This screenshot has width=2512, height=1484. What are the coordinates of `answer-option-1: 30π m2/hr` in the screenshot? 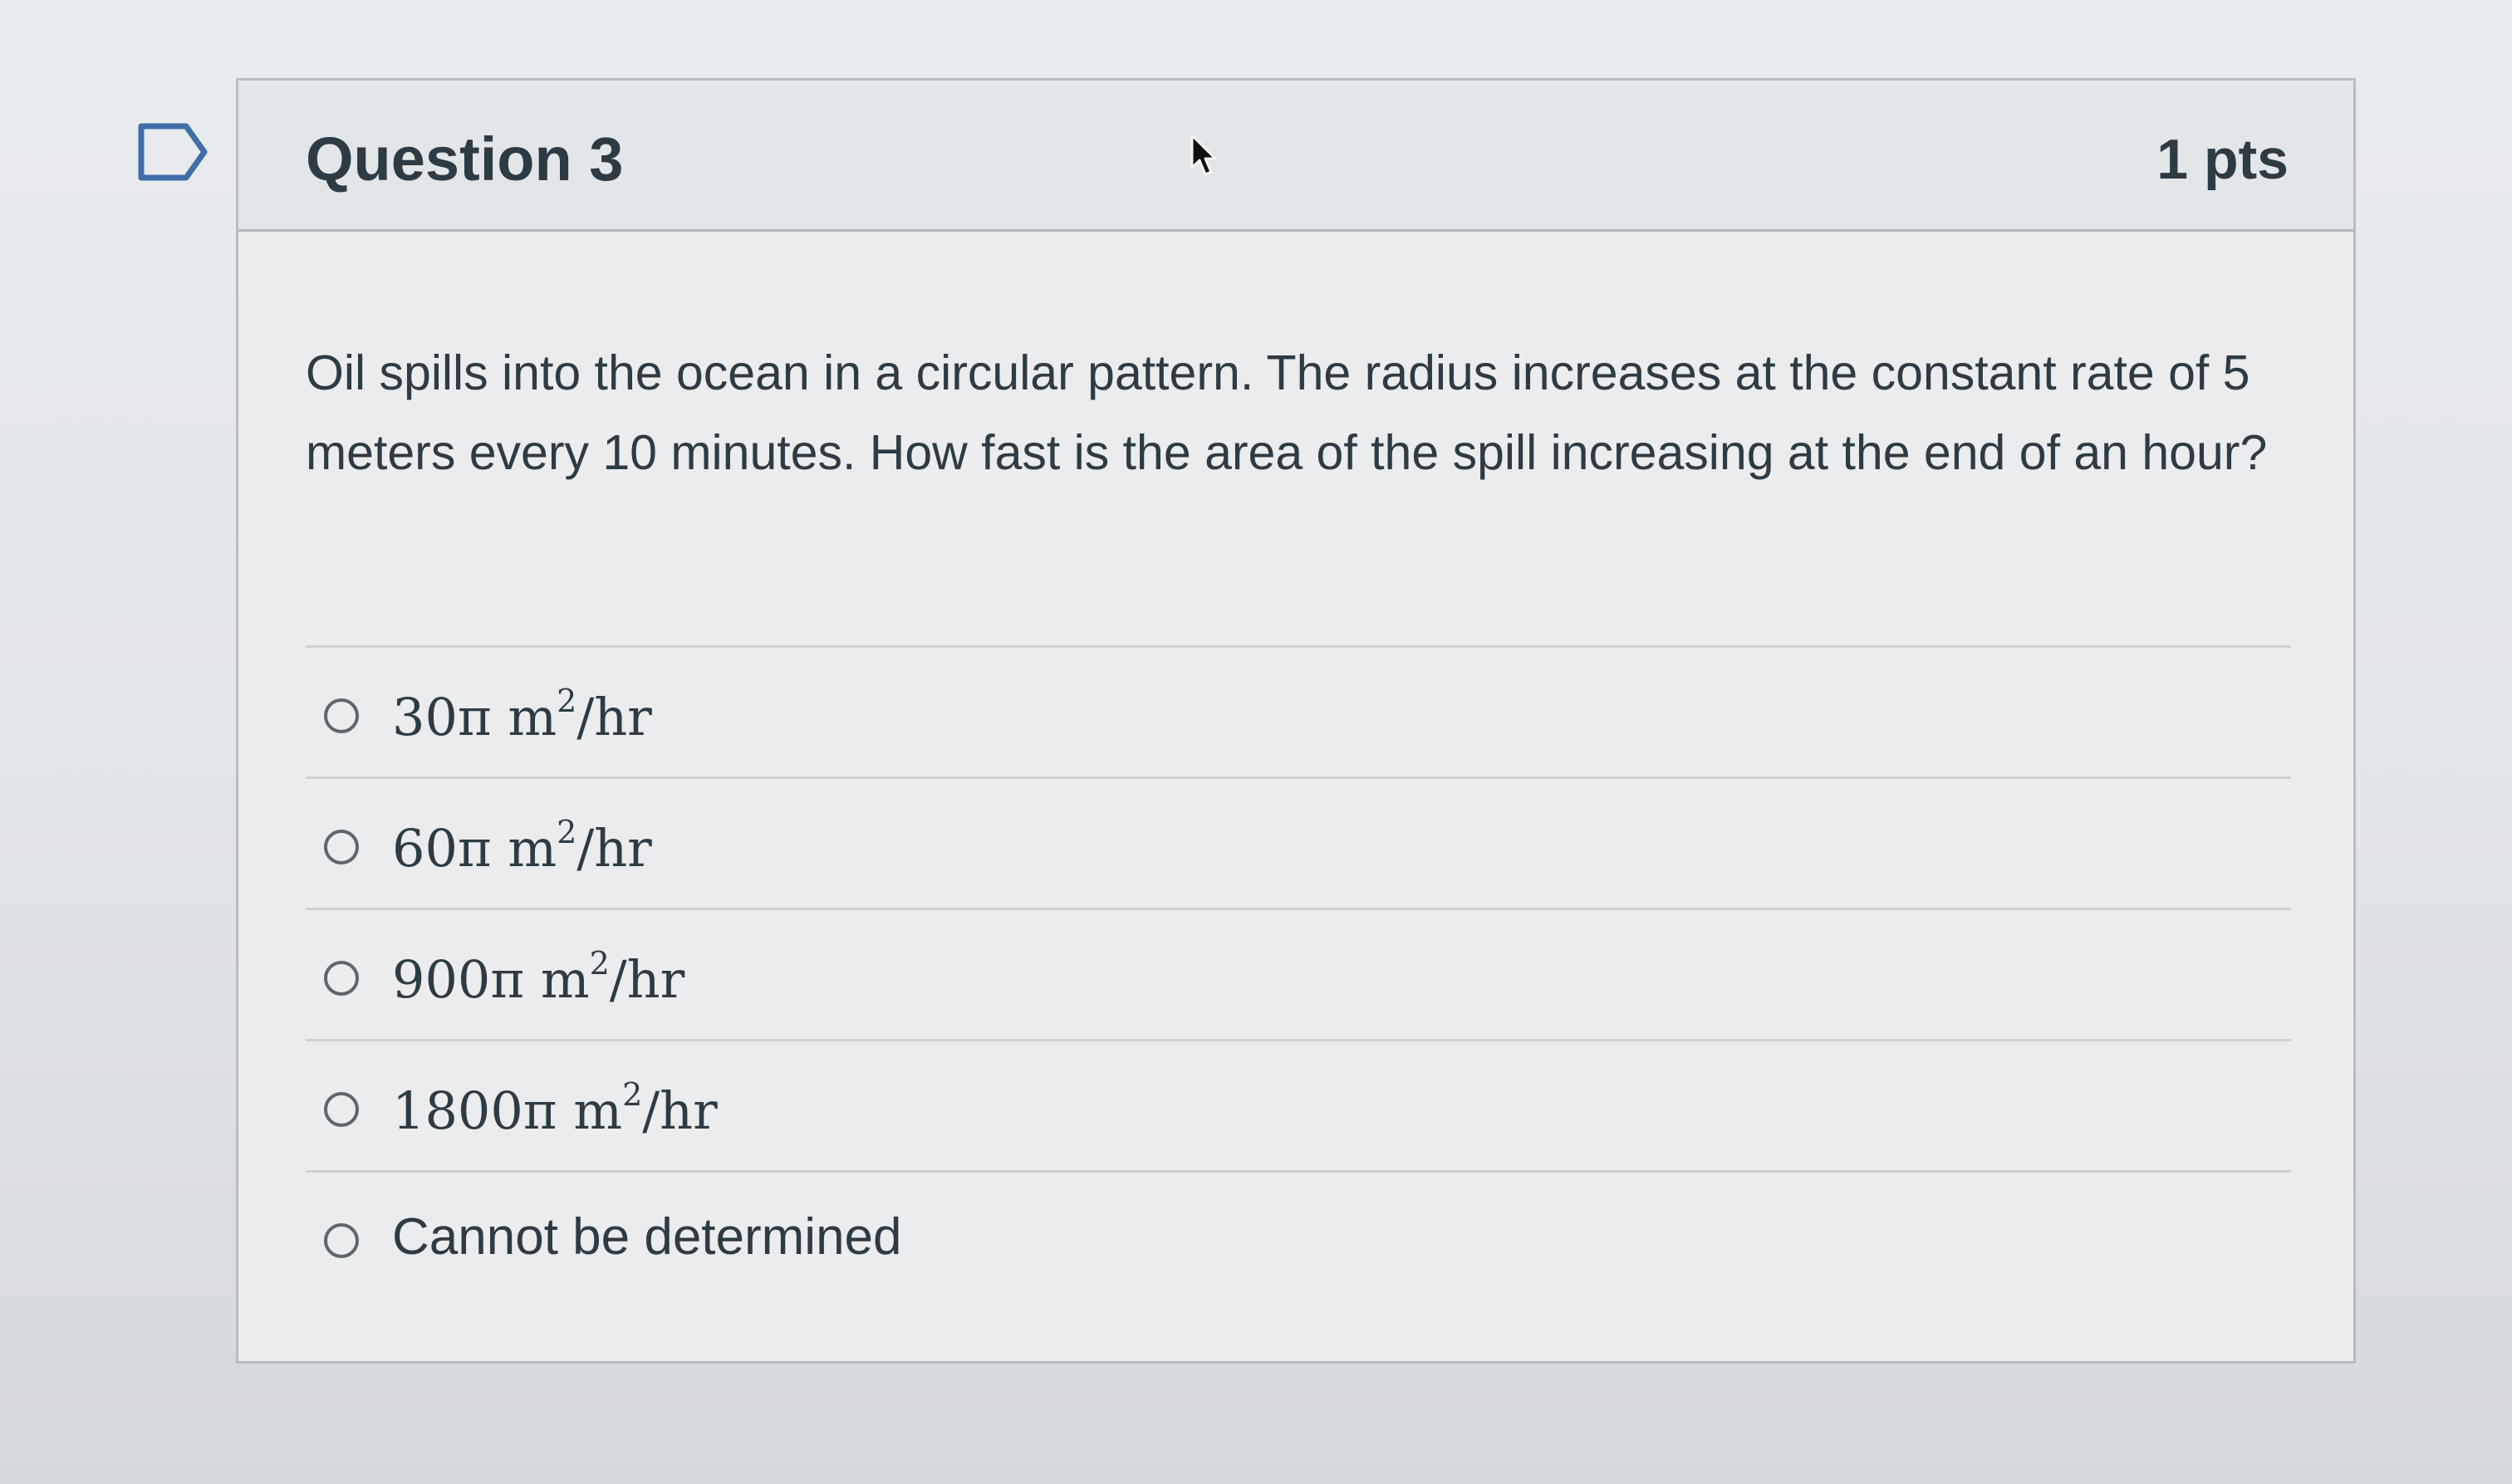 It's located at (1298, 710).